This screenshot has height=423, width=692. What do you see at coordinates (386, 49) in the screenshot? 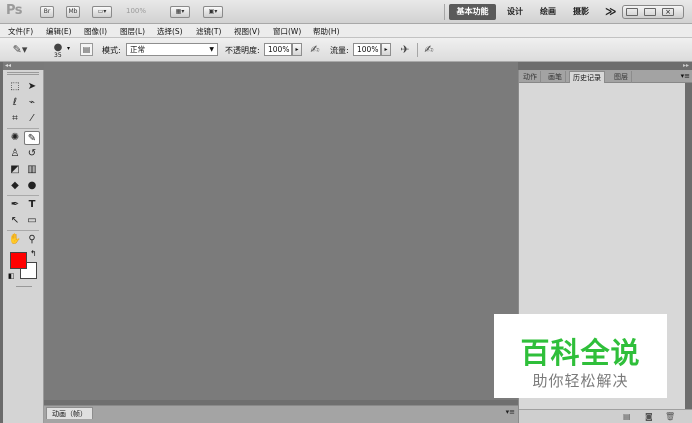
I see `flow-slider-button: ▸` at bounding box center [386, 49].